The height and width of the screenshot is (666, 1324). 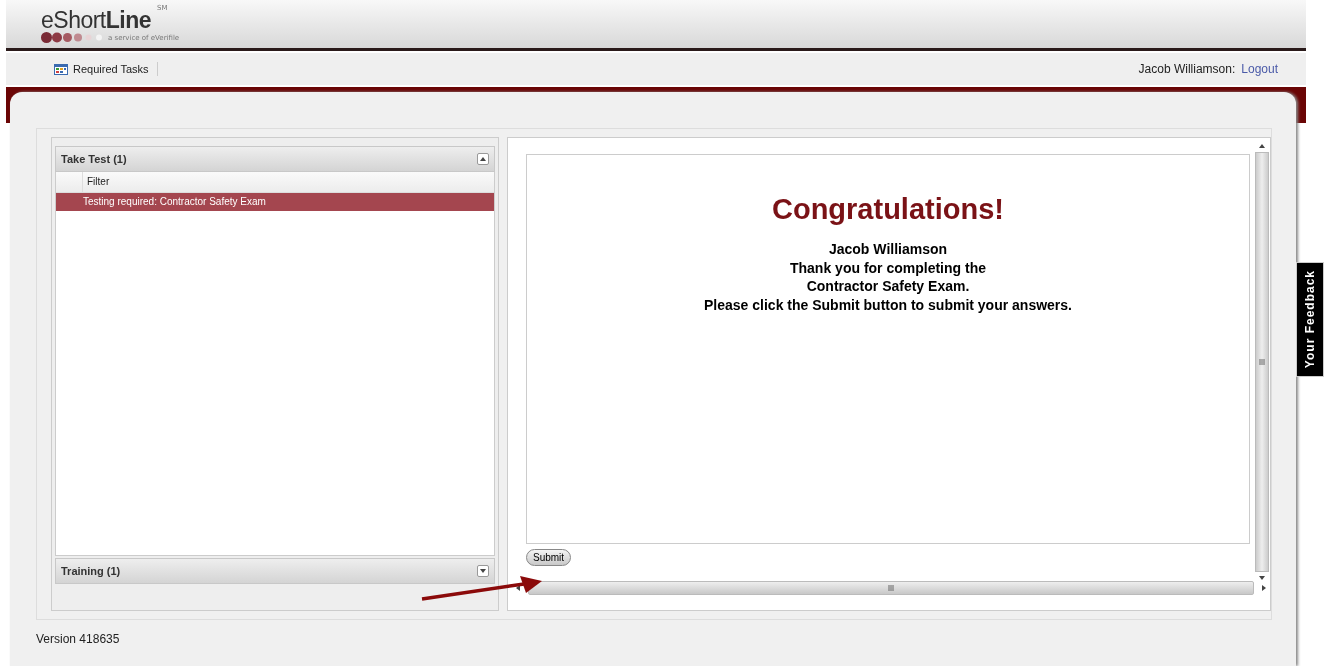 I want to click on caret-right-icon, so click(x=1264, y=588).